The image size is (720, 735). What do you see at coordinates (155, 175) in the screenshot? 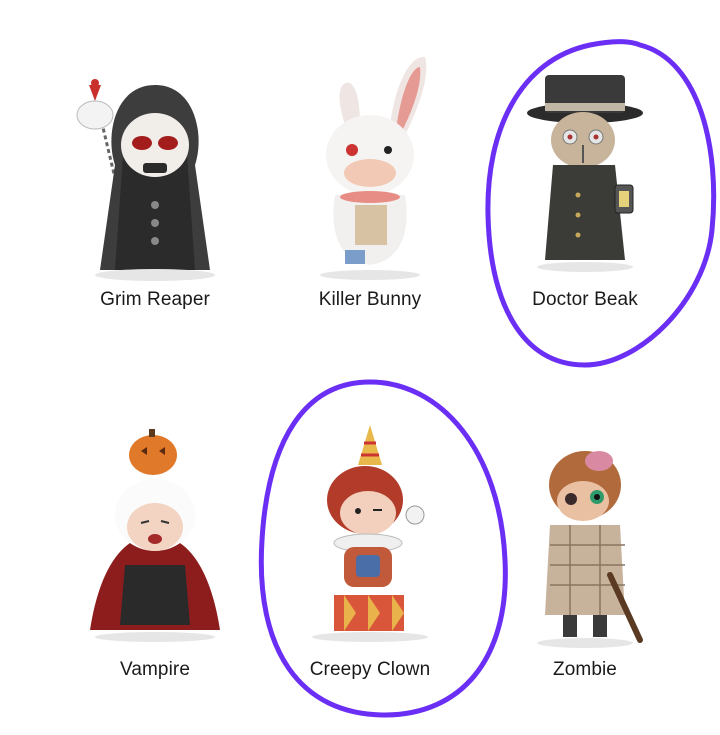
I see `grim-reaper-figure` at bounding box center [155, 175].